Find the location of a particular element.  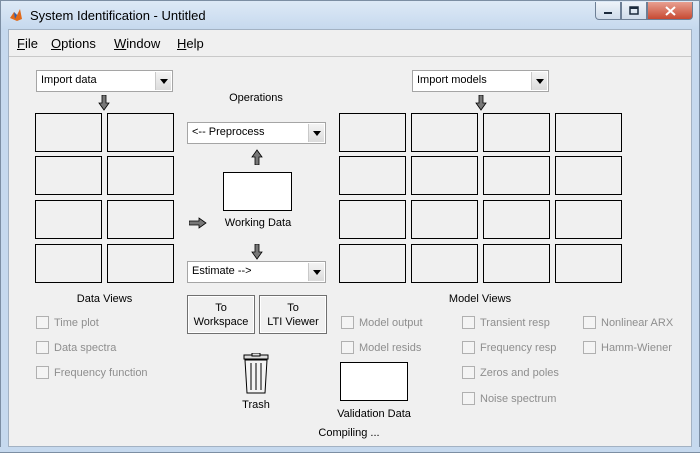

check-zeros-and-poles: Zeros and poles is located at coordinates (510, 372).